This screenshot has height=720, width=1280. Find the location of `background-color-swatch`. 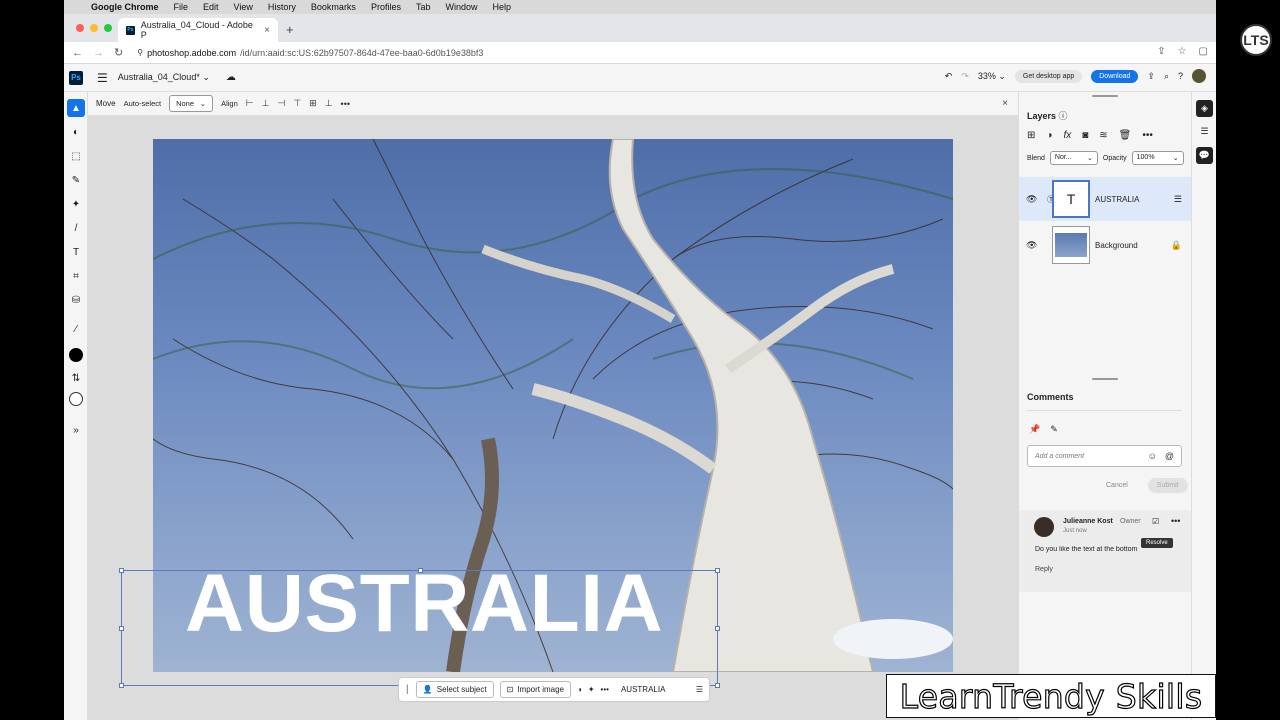

background-color-swatch is located at coordinates (76, 399).